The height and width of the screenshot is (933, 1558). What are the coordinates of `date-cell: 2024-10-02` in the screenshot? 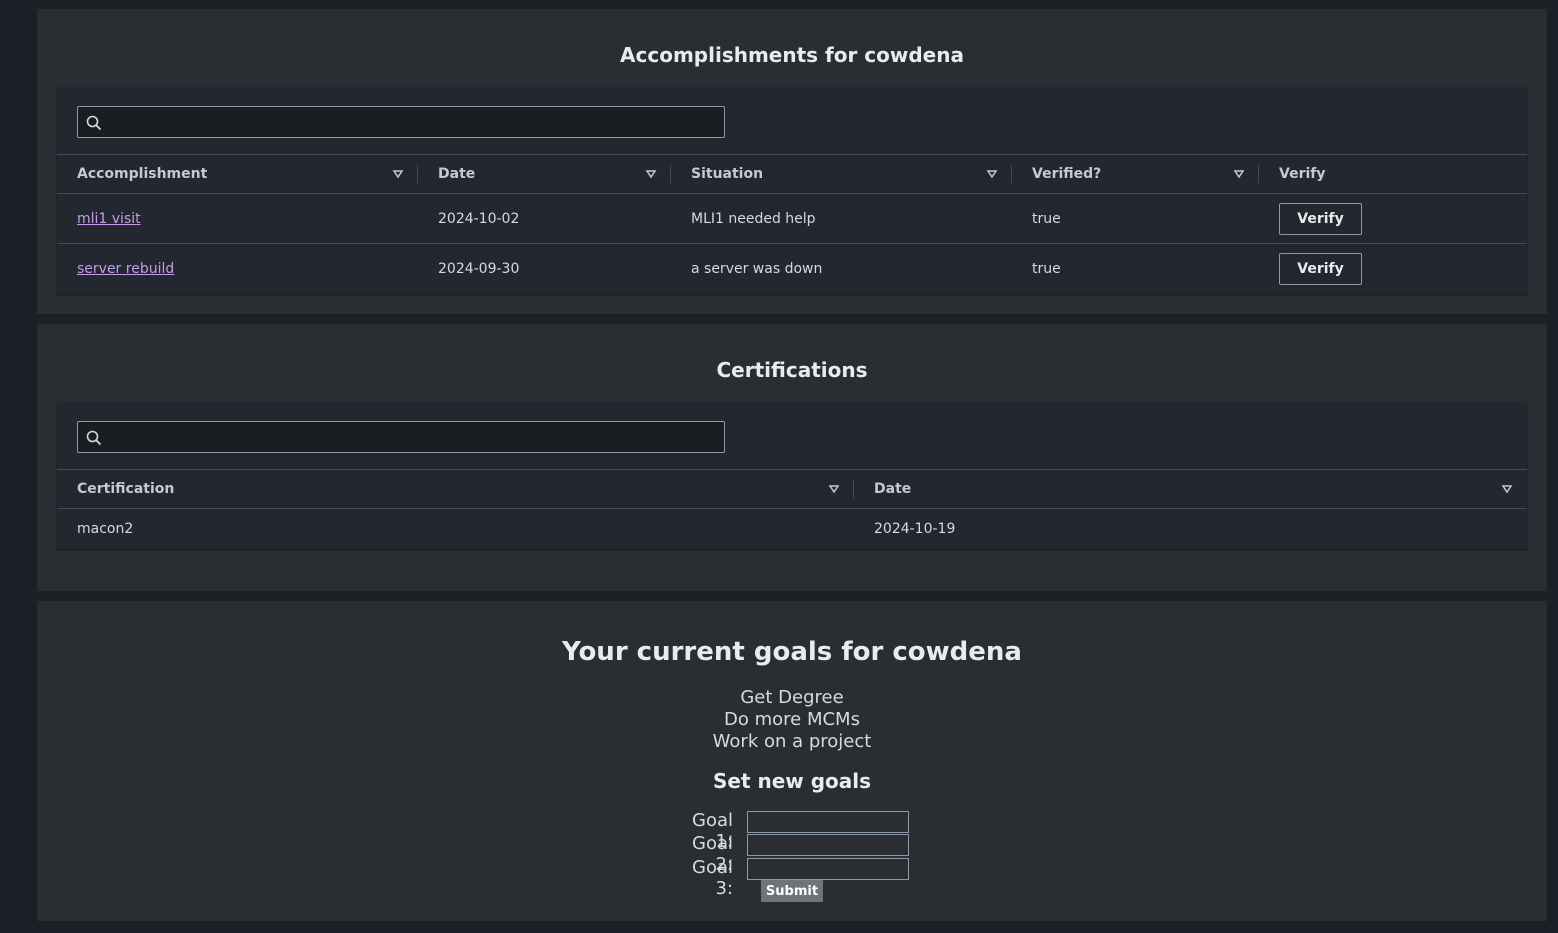 It's located at (479, 219).